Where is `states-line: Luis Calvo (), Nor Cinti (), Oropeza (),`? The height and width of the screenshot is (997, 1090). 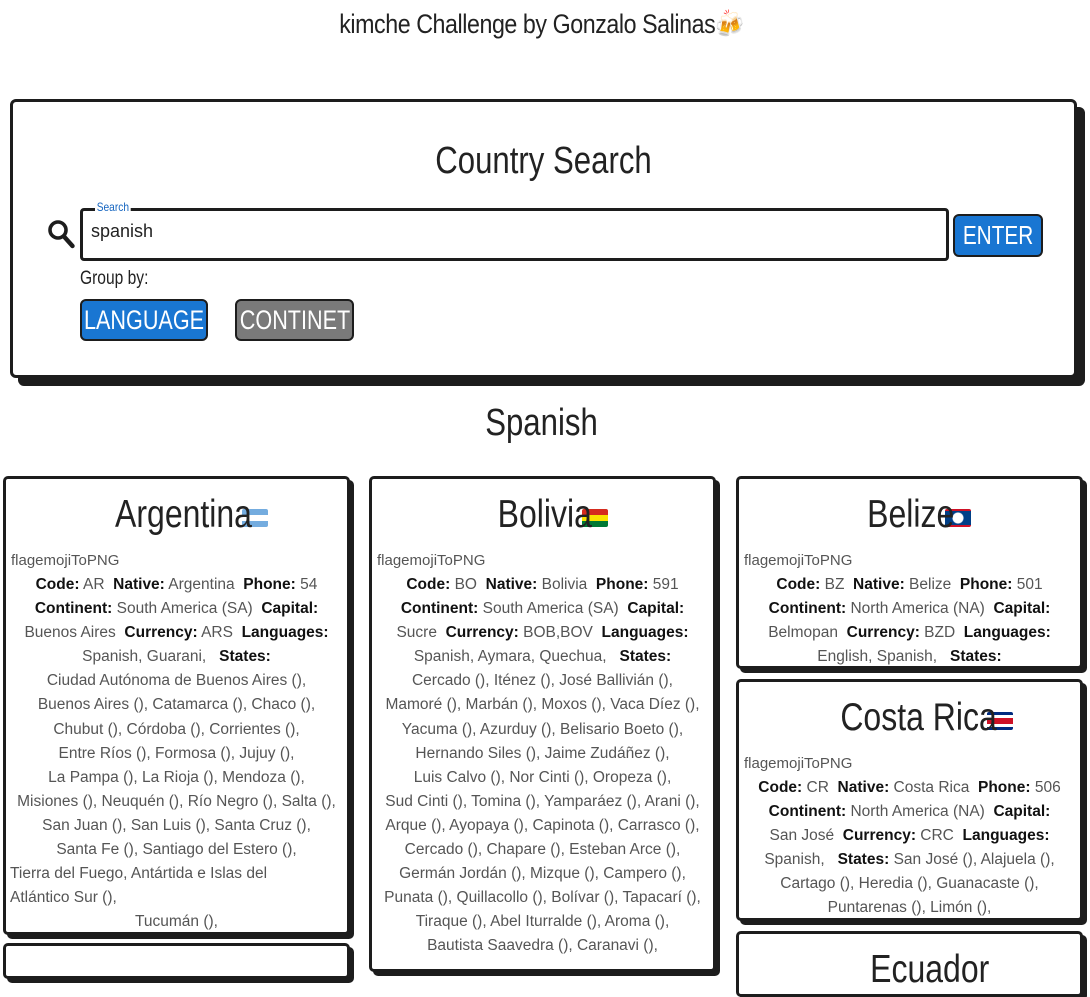
states-line: Luis Calvo (), Nor Cinti (), Oropeza (), is located at coordinates (542, 777).